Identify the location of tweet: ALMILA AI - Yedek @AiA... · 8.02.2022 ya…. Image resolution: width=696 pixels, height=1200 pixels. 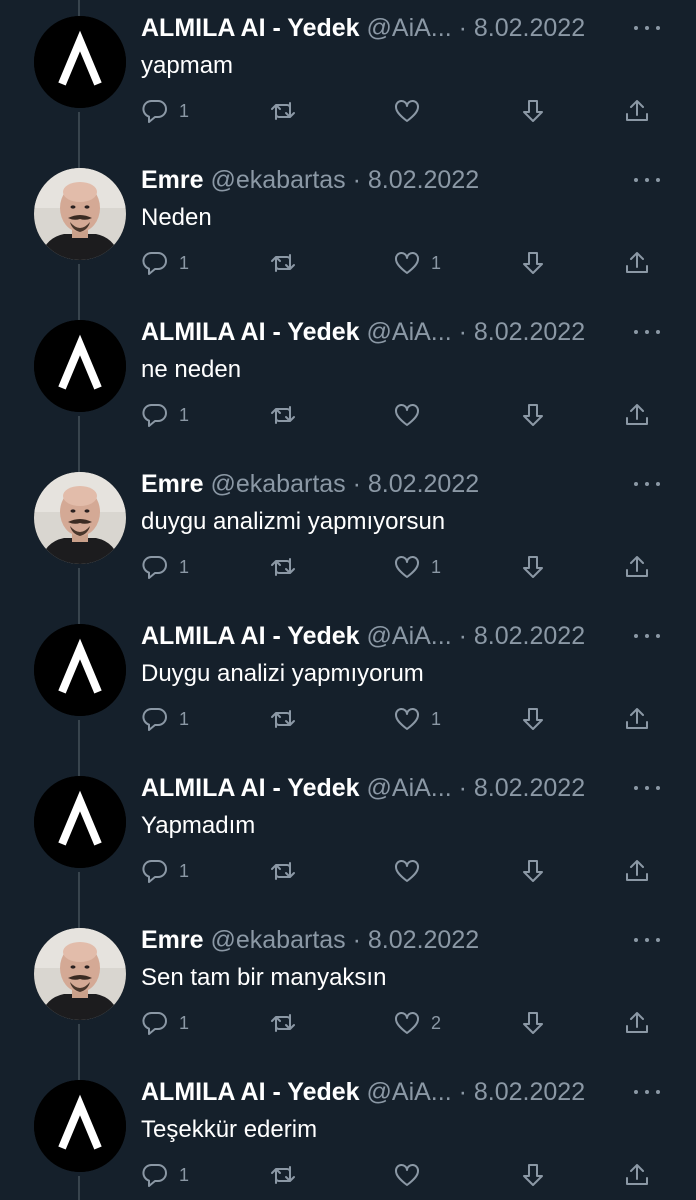
(348, 76).